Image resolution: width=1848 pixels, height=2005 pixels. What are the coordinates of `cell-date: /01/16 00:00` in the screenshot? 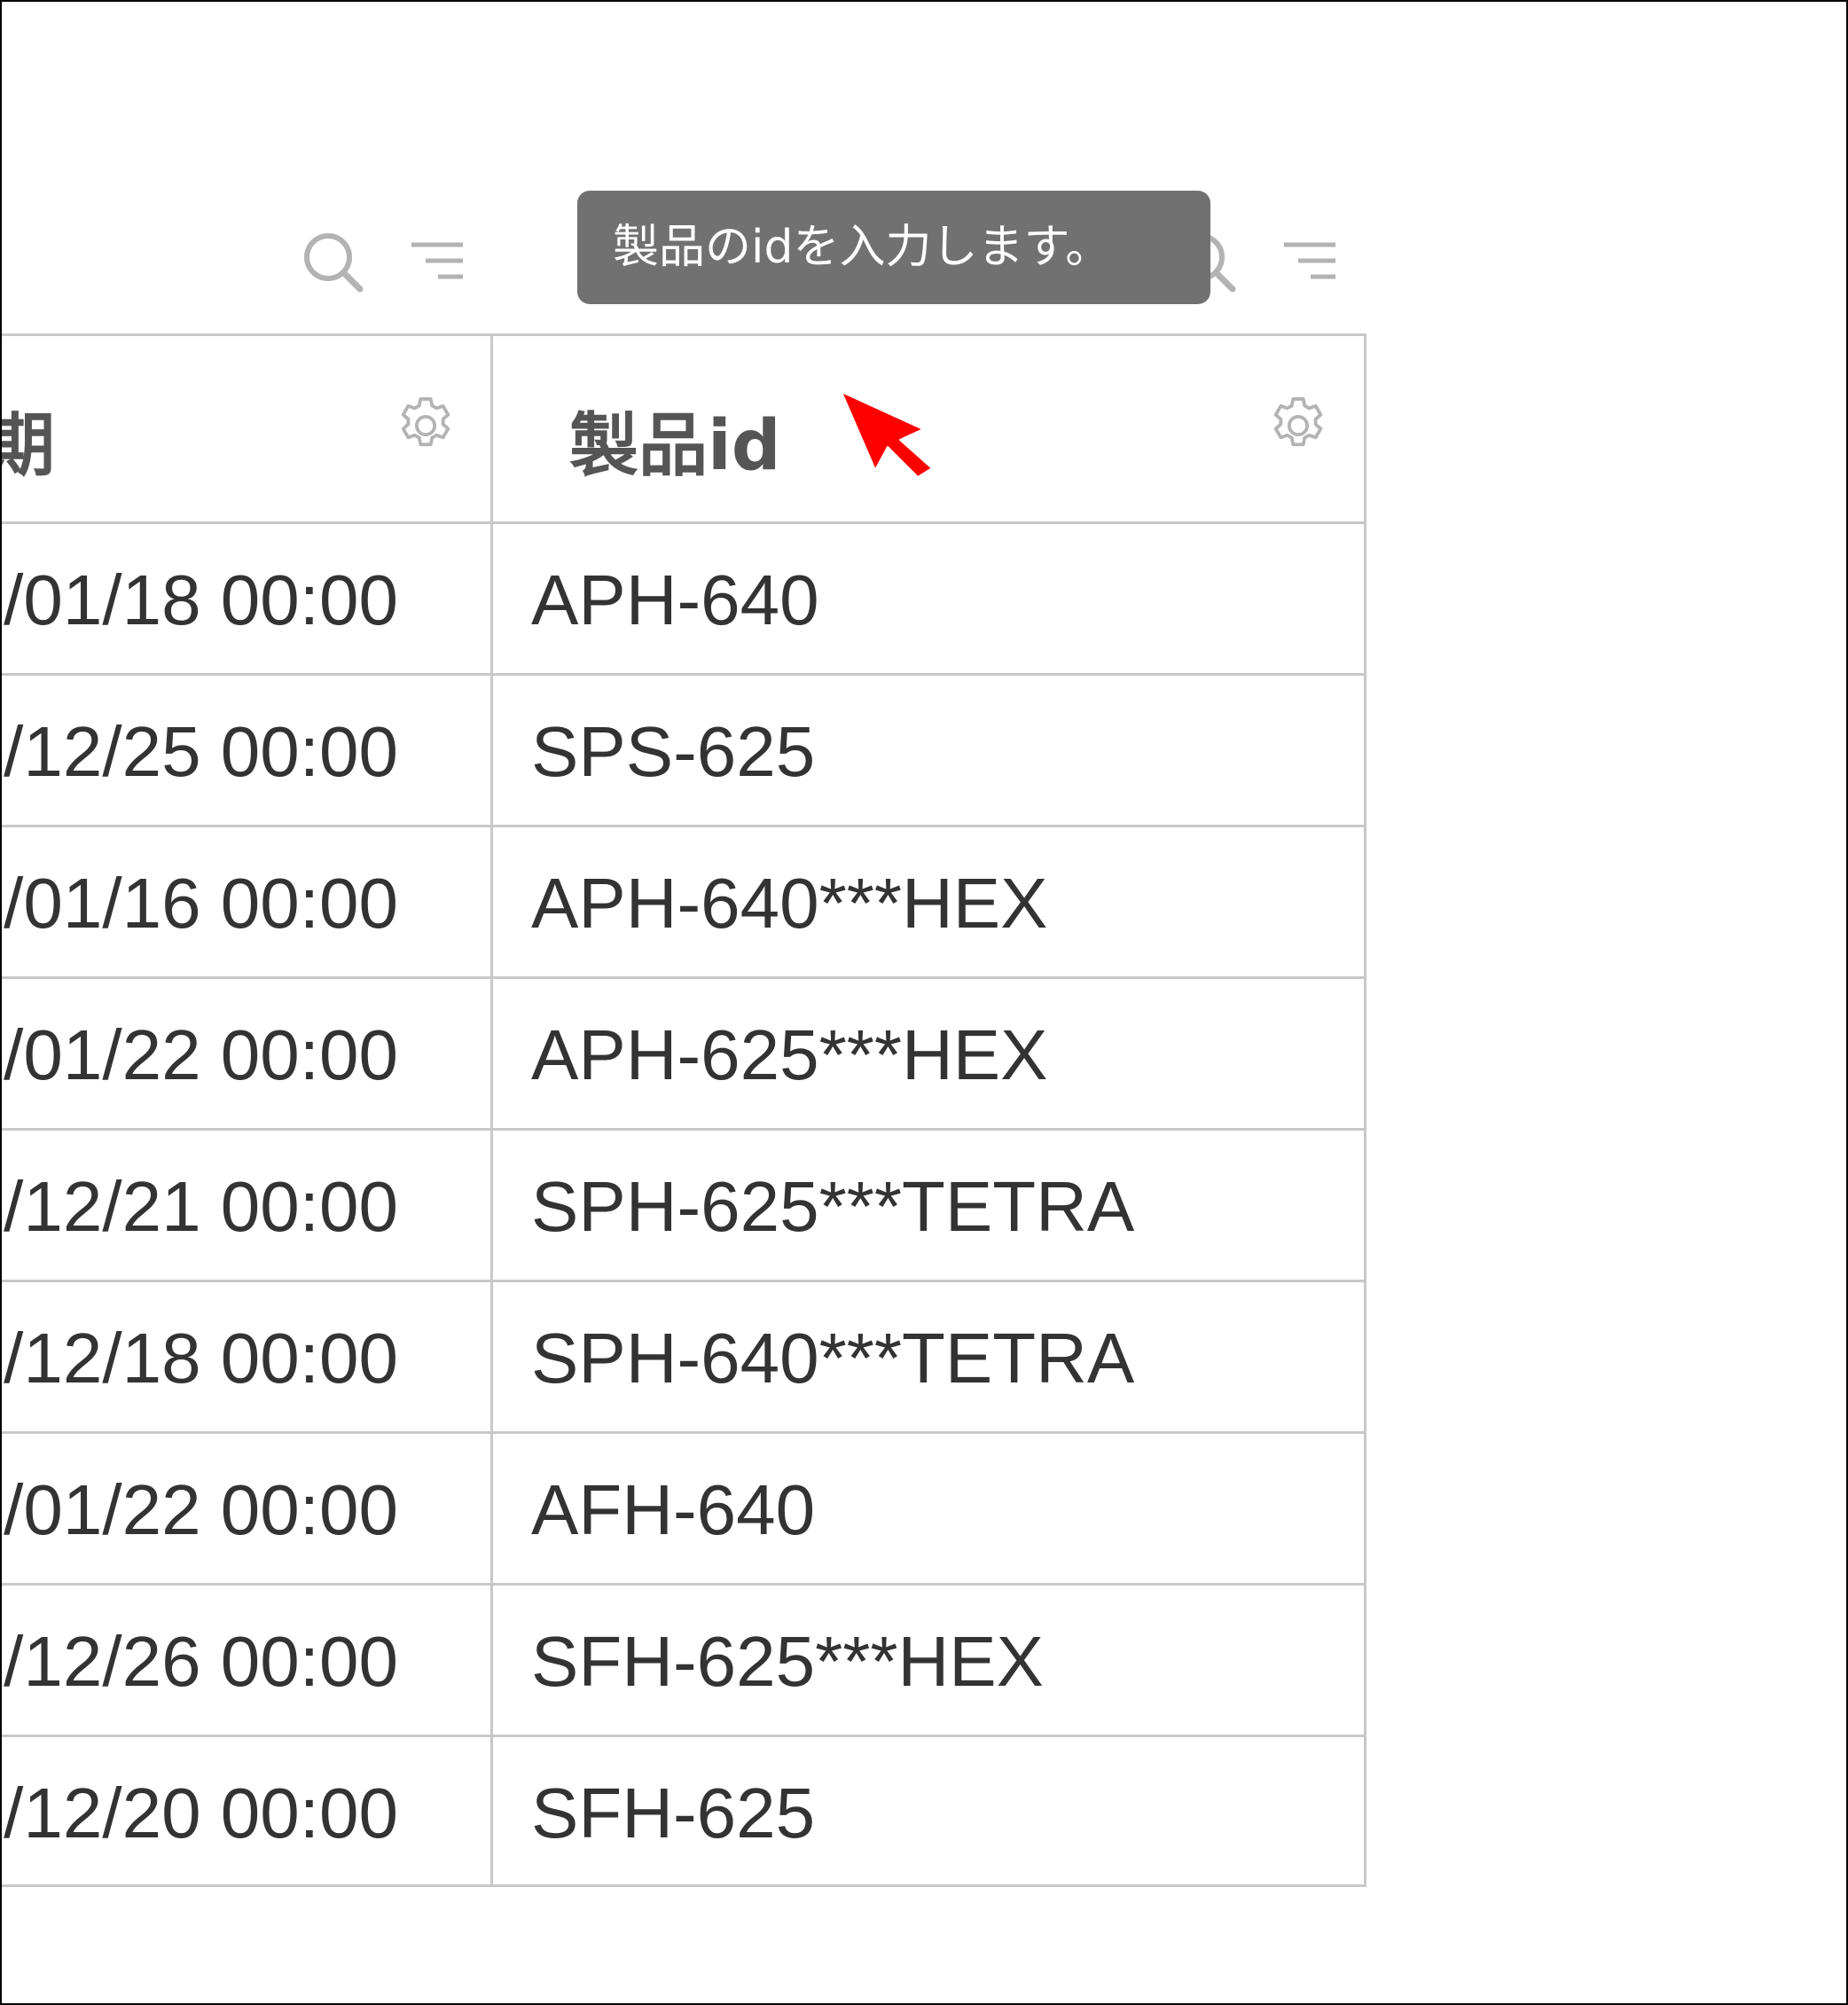 It's located at (201, 903).